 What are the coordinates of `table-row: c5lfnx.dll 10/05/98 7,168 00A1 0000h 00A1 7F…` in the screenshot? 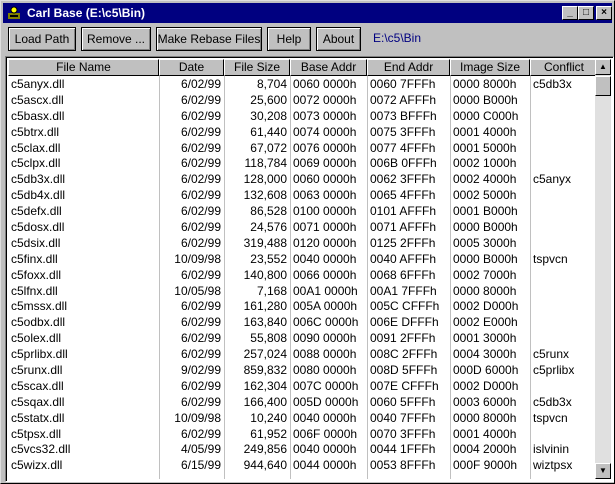 It's located at (303, 291).